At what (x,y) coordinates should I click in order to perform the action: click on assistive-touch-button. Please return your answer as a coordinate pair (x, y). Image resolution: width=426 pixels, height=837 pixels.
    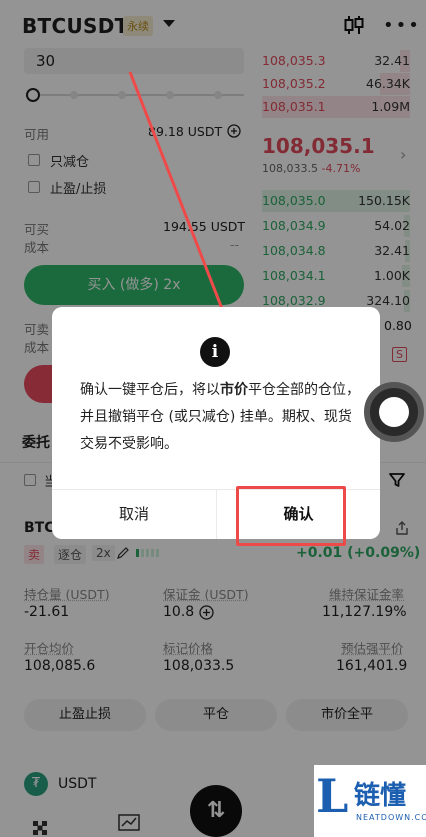
    Looking at the image, I should click on (394, 412).